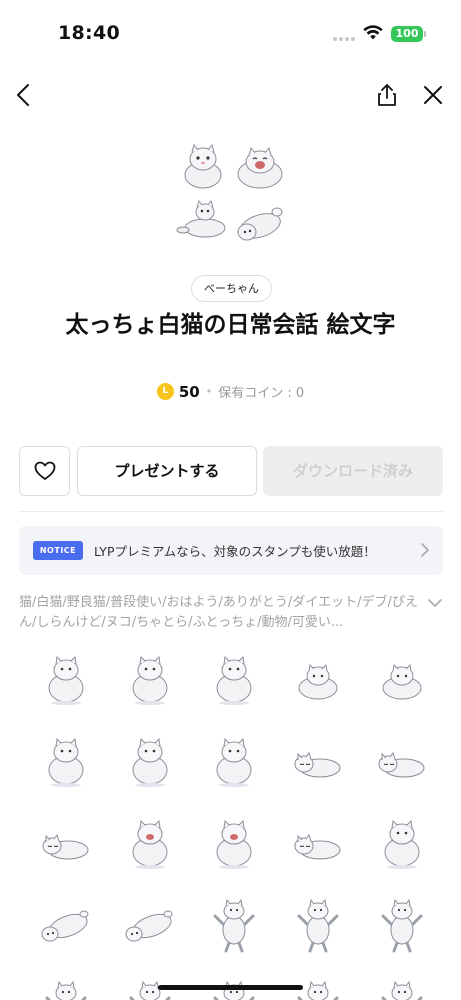 The width and height of the screenshot is (461, 1000). What do you see at coordinates (373, 32) in the screenshot?
I see `wifi-icon` at bounding box center [373, 32].